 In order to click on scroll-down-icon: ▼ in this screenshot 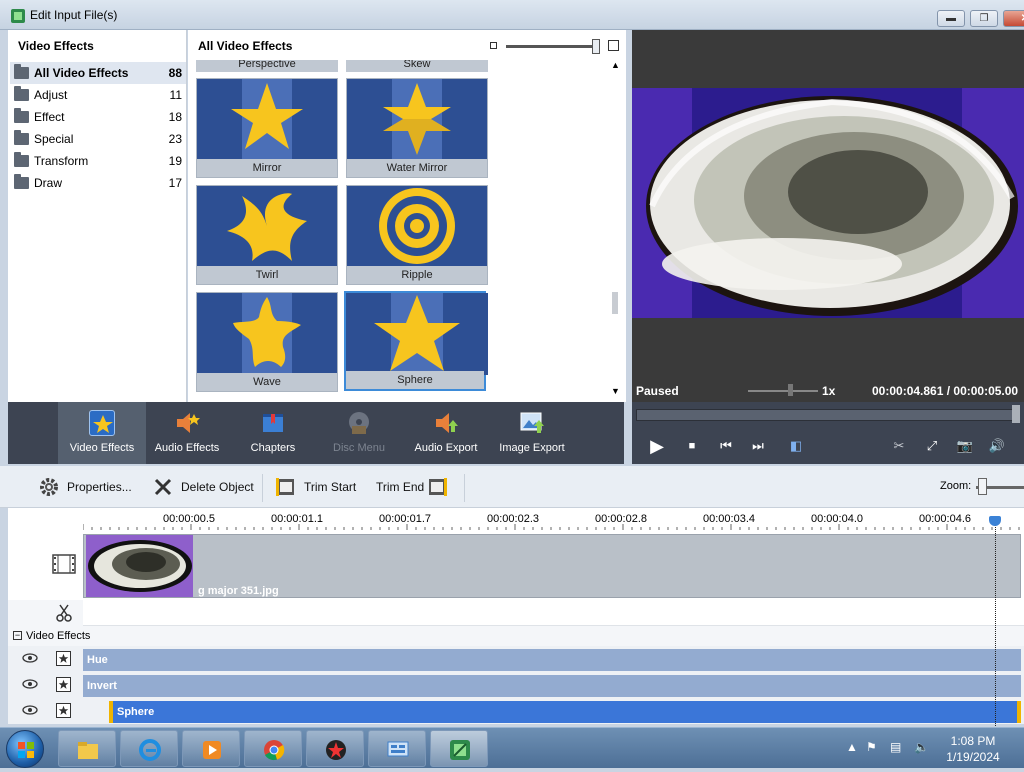, I will do `click(615, 391)`.